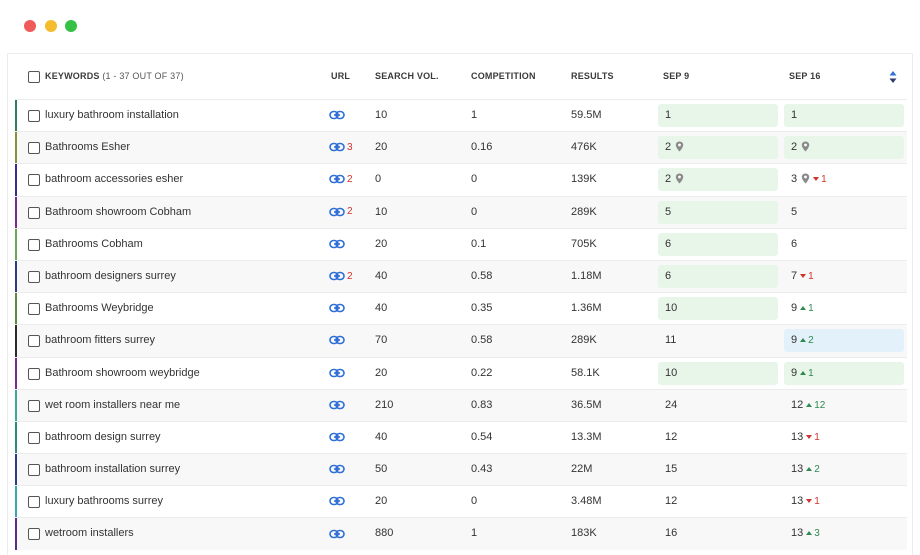 The image size is (920, 555). What do you see at coordinates (809, 404) in the screenshot?
I see `arrow-up-icon` at bounding box center [809, 404].